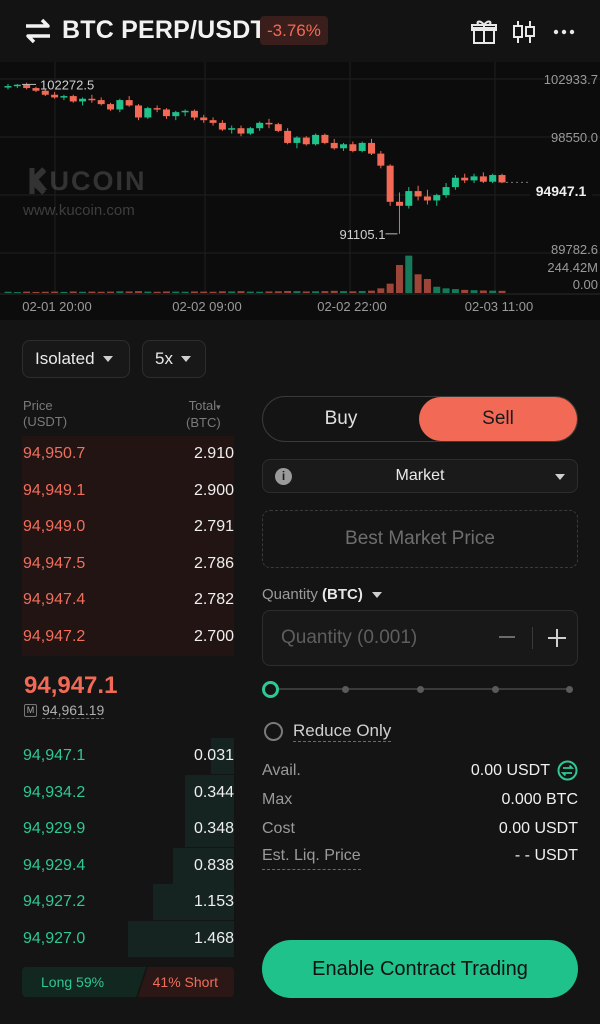 This screenshot has width=600, height=1024. I want to click on swap-arrows-icon, so click(38, 31).